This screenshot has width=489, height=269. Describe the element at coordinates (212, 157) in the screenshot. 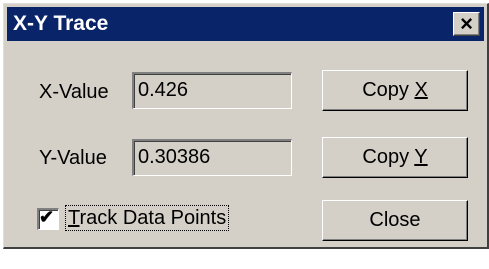

I see `y-value-field: 0.30386` at that location.